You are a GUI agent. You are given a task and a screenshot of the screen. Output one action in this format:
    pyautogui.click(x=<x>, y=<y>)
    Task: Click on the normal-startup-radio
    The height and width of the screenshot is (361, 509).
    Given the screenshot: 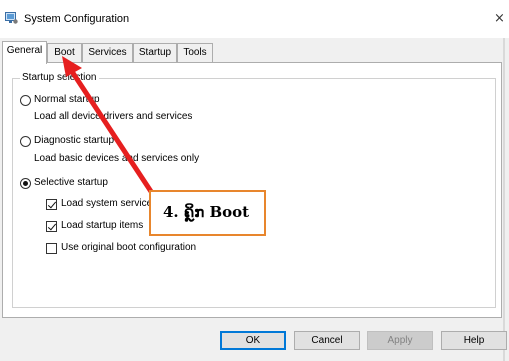 What is the action you would take?
    pyautogui.click(x=25, y=100)
    